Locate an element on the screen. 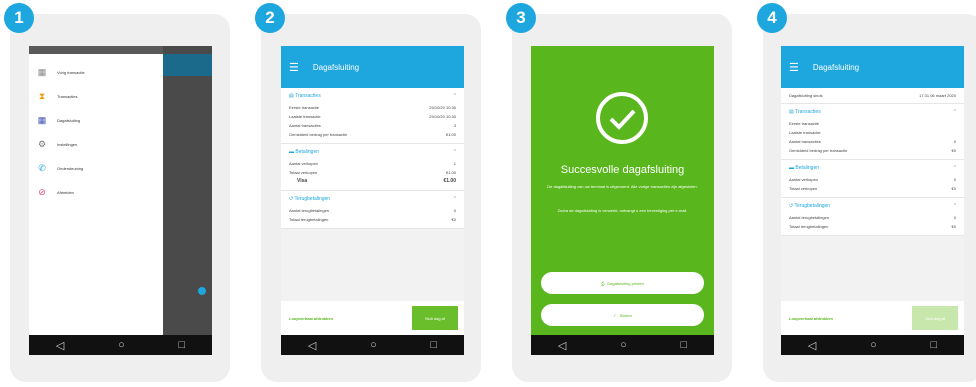  print-closing-button: ⎙ Dagafsluiting printen is located at coordinates (622, 283).